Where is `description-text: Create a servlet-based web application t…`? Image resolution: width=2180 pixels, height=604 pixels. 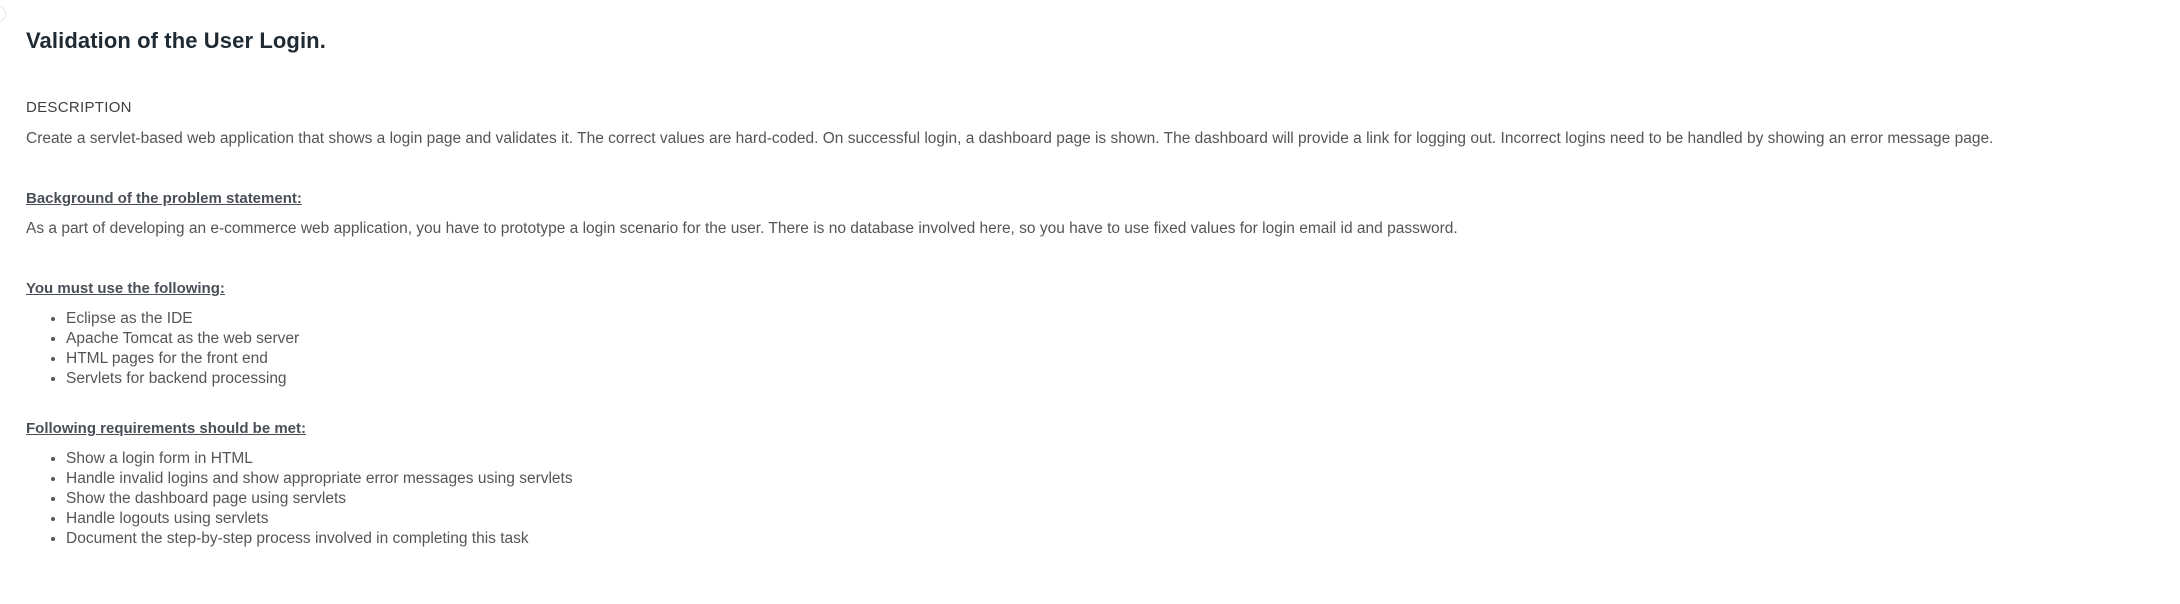 description-text: Create a servlet-based web application t… is located at coordinates (1010, 138).